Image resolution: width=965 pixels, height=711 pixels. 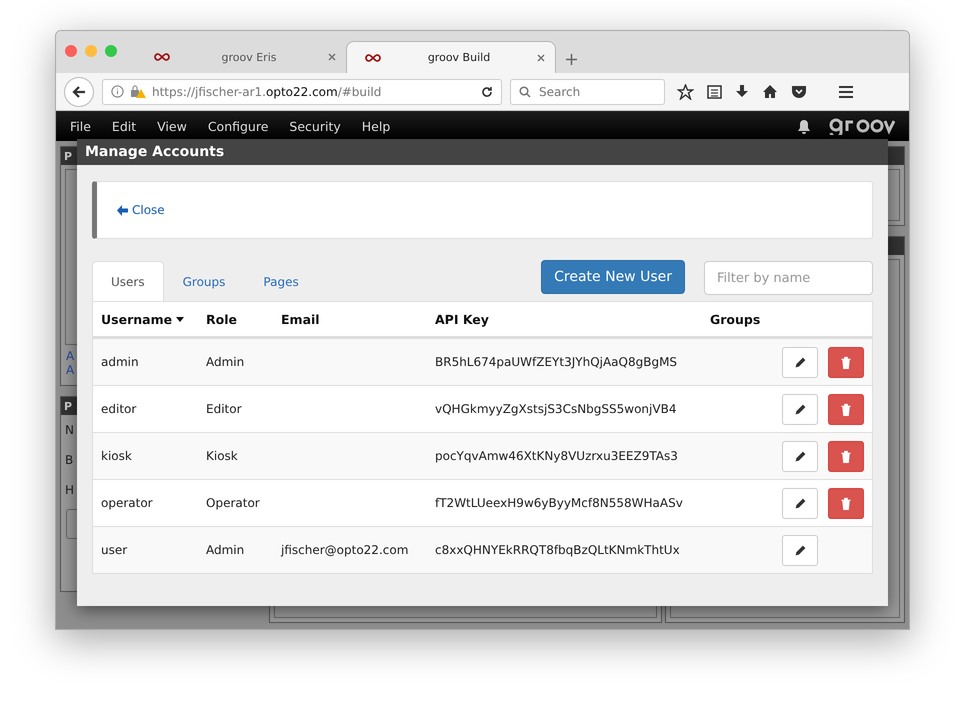 What do you see at coordinates (559, 503) in the screenshot?
I see `table-cell-text: fT2WtLUeexH9w6yByyMcf8N558WHaASv` at bounding box center [559, 503].